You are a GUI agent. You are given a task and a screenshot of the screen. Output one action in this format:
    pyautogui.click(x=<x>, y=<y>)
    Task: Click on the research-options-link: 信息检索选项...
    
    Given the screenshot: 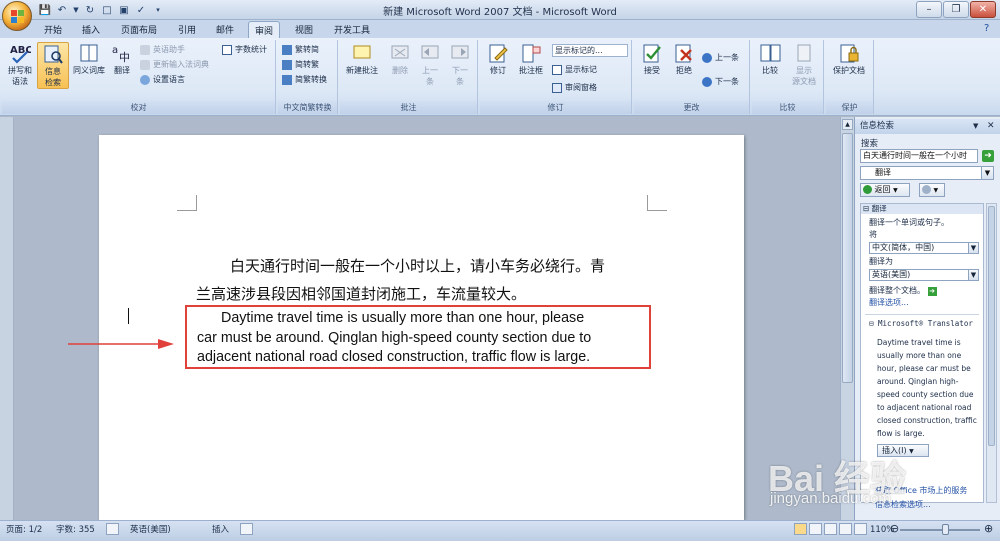 What is the action you would take?
    pyautogui.click(x=903, y=504)
    